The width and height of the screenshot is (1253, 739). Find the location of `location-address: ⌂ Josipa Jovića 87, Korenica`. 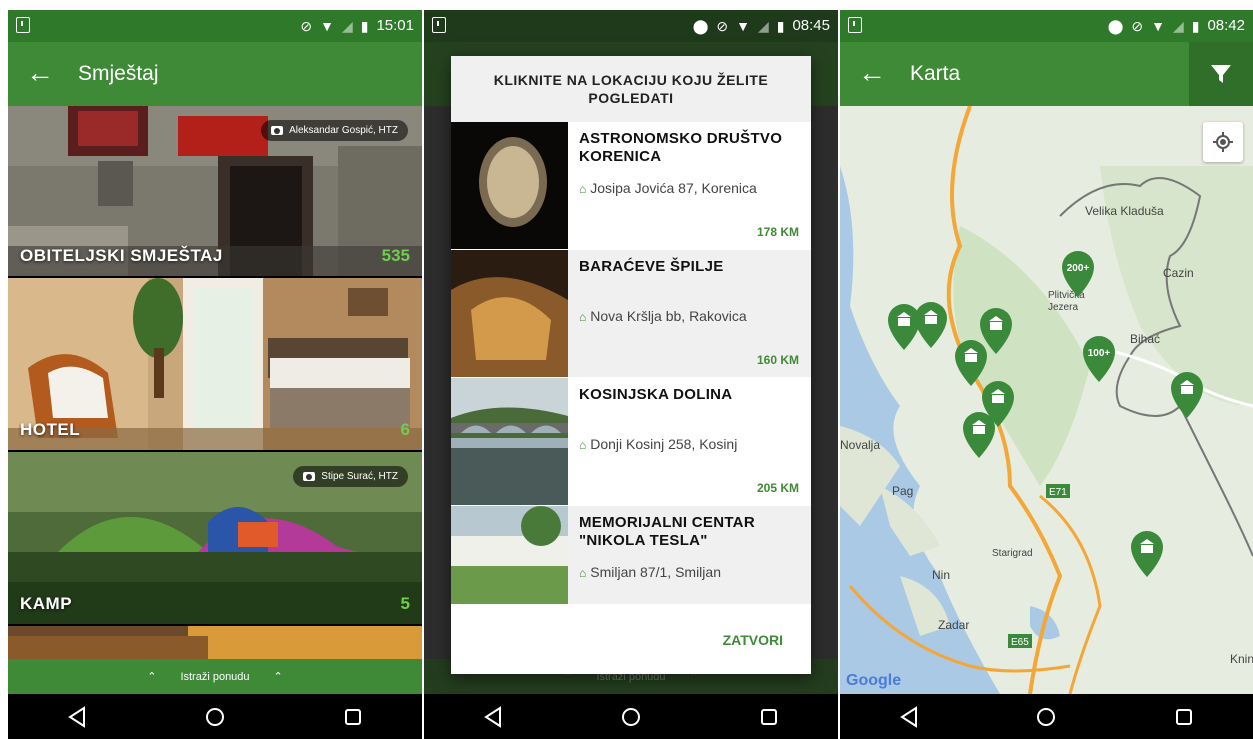

location-address: ⌂ Josipa Jovića 87, Korenica is located at coordinates (690, 188).